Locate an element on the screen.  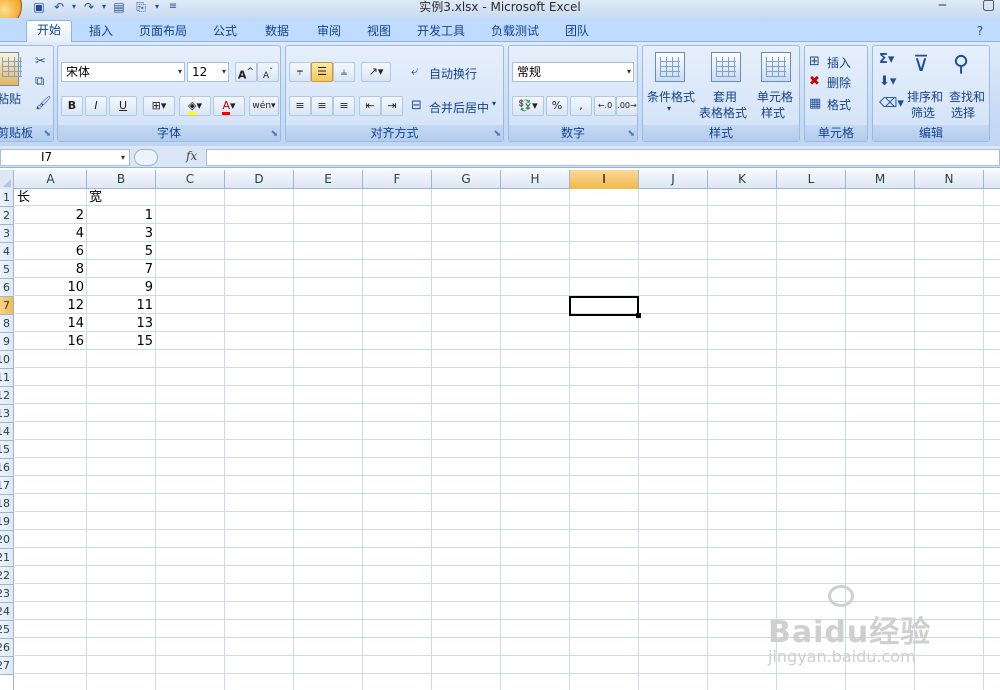
column-header-b: B is located at coordinates (121, 179).